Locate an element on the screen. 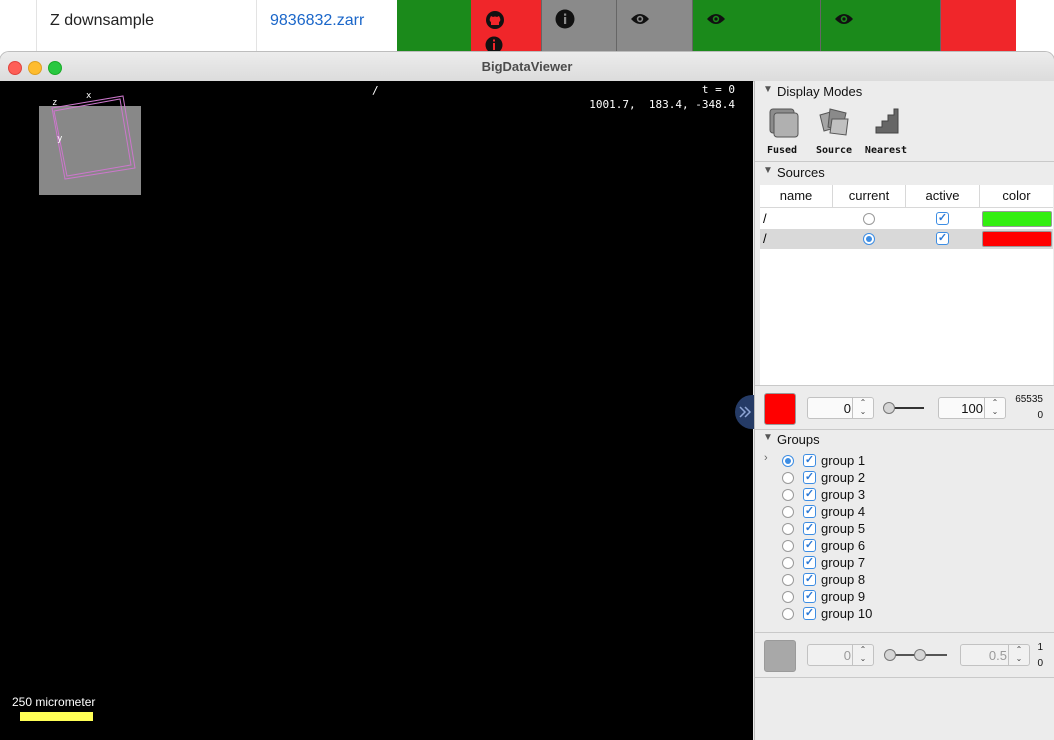 The height and width of the screenshot is (740, 1054). display-modes-title: Display Modes is located at coordinates (820, 91).